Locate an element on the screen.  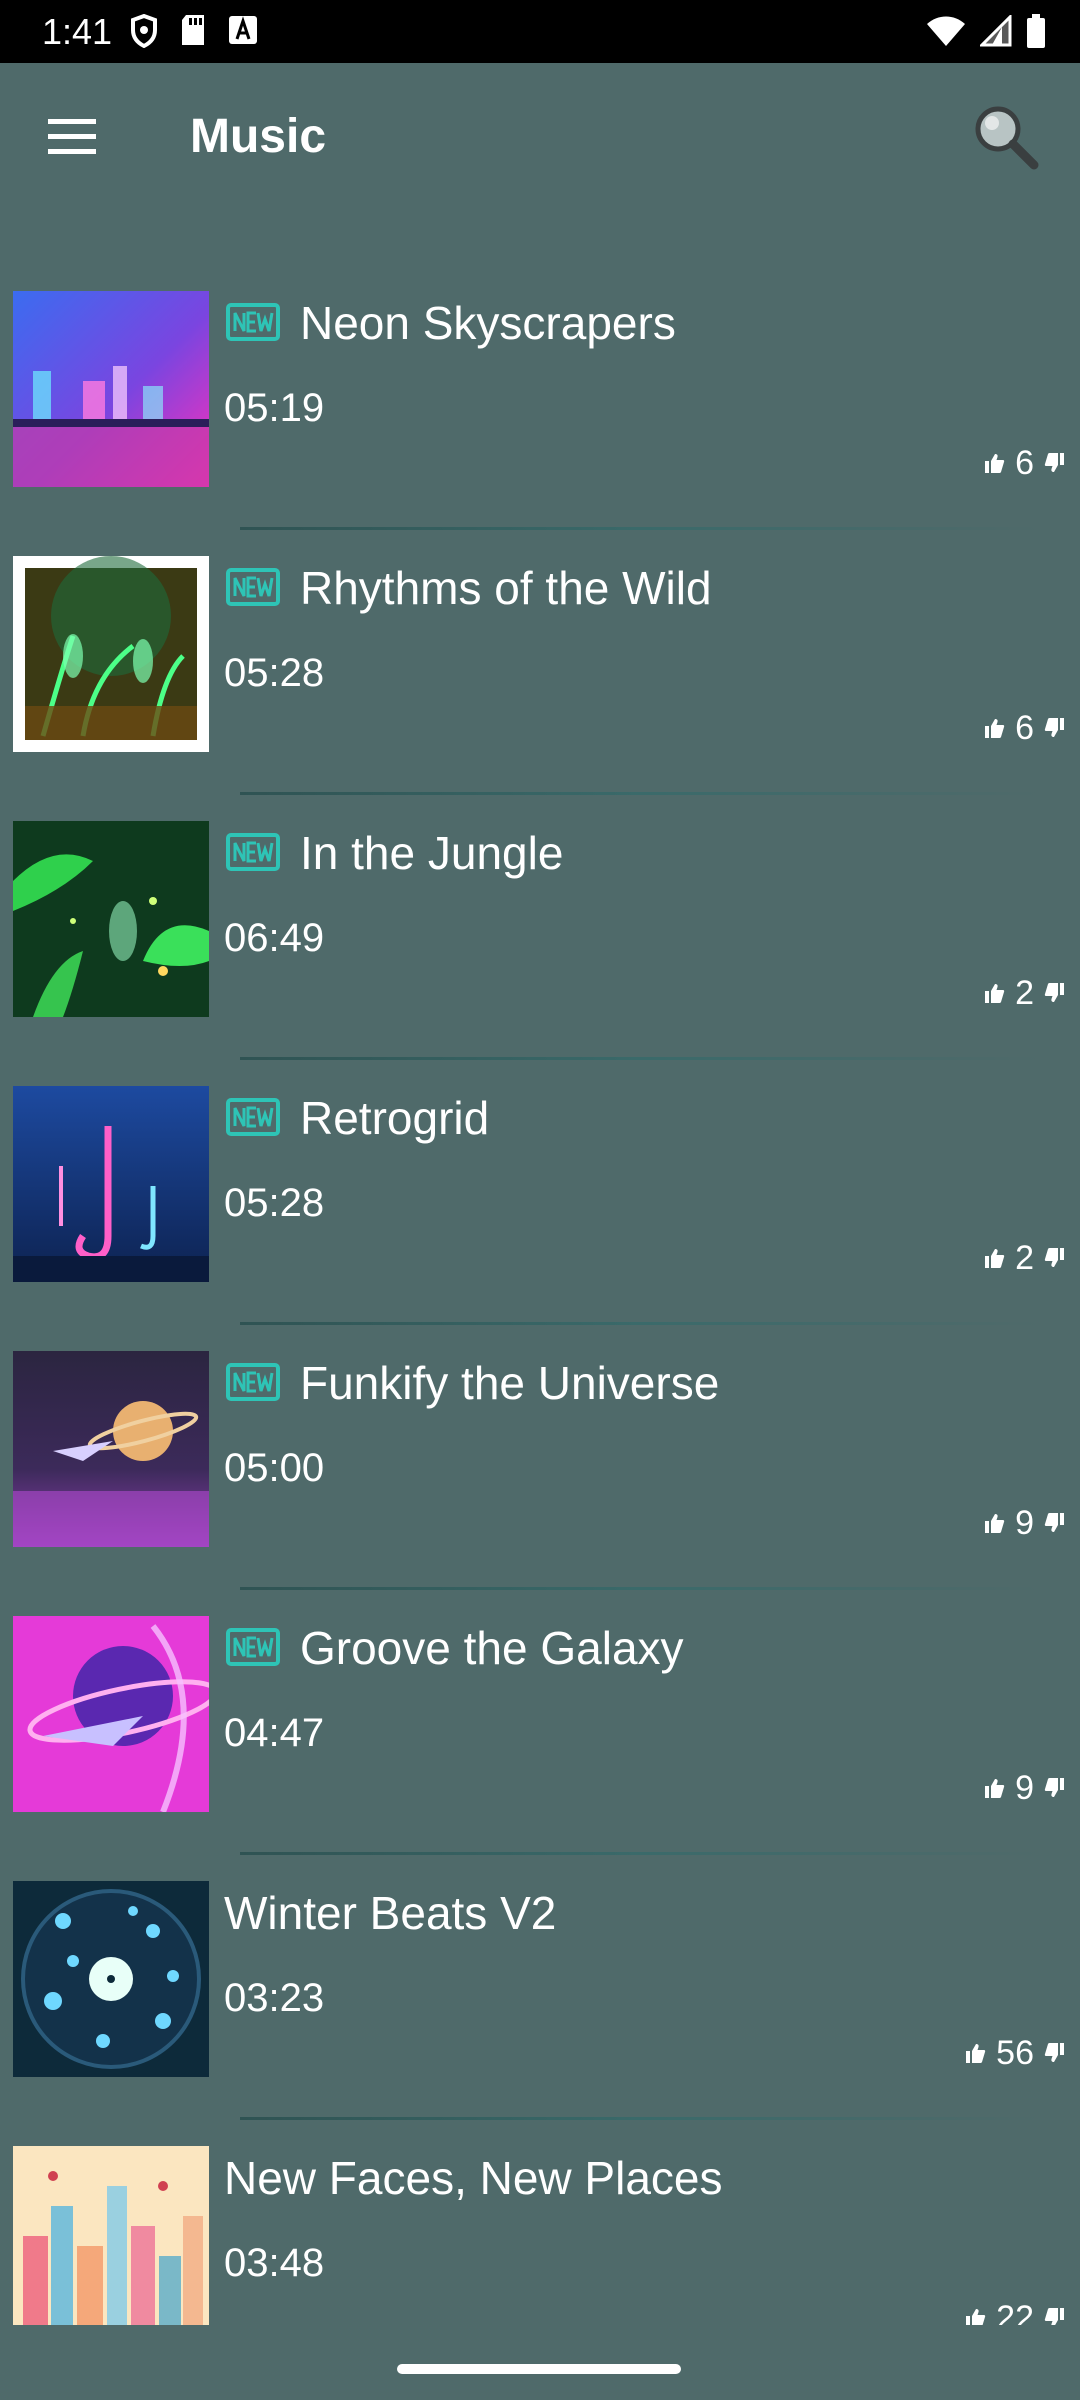
menu-button is located at coordinates (72, 137).